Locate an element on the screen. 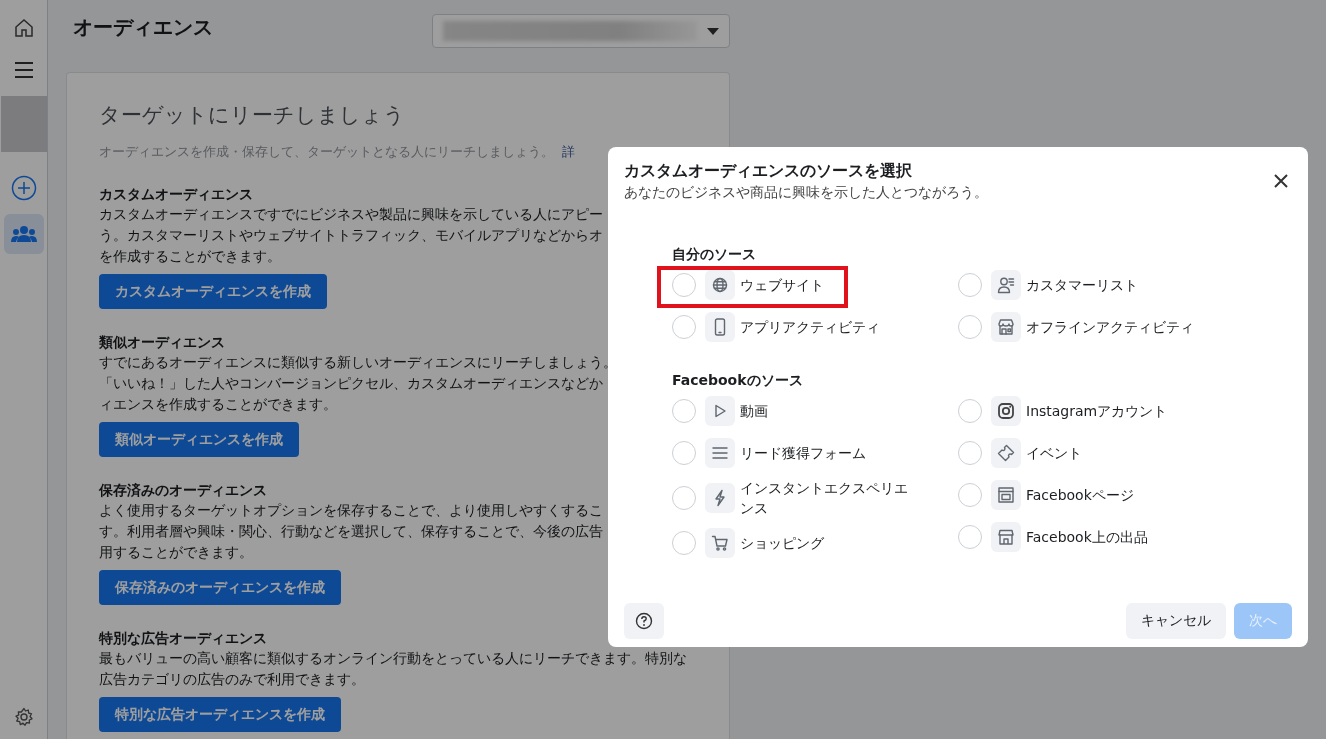 The width and height of the screenshot is (1326, 739). caret-icon is located at coordinates (713, 31).